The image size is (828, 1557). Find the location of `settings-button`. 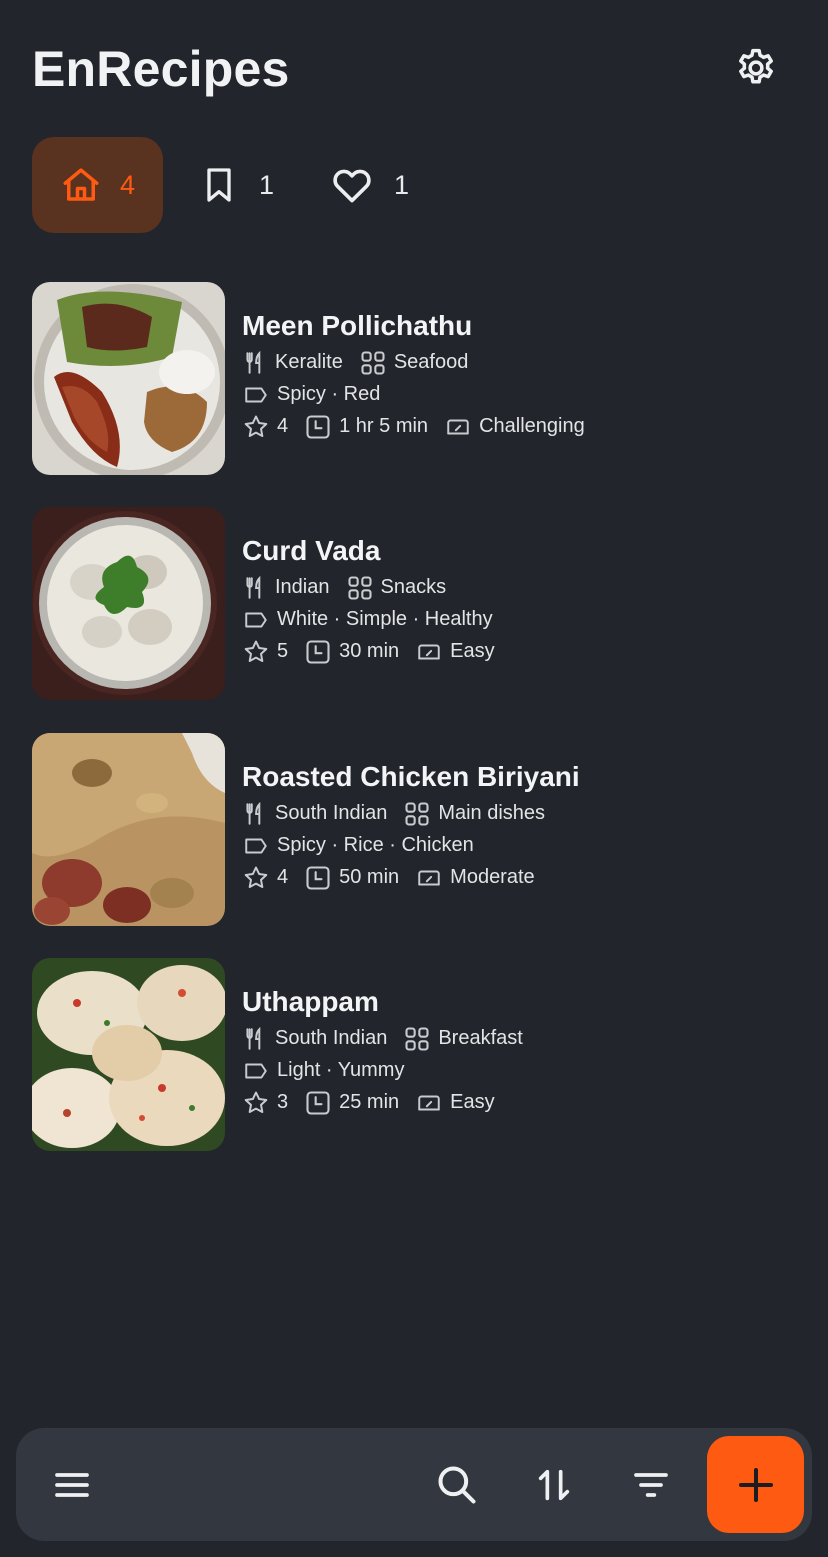

settings-button is located at coordinates (756, 68).